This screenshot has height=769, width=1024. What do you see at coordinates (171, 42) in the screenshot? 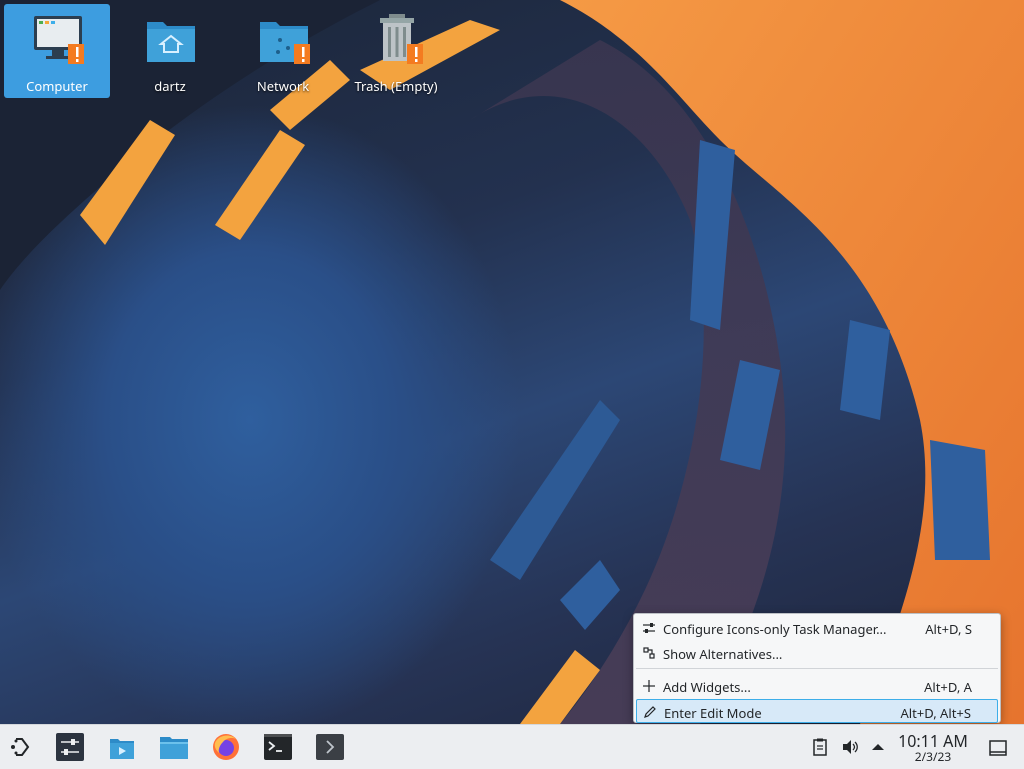
I see `home-folder-icon` at bounding box center [171, 42].